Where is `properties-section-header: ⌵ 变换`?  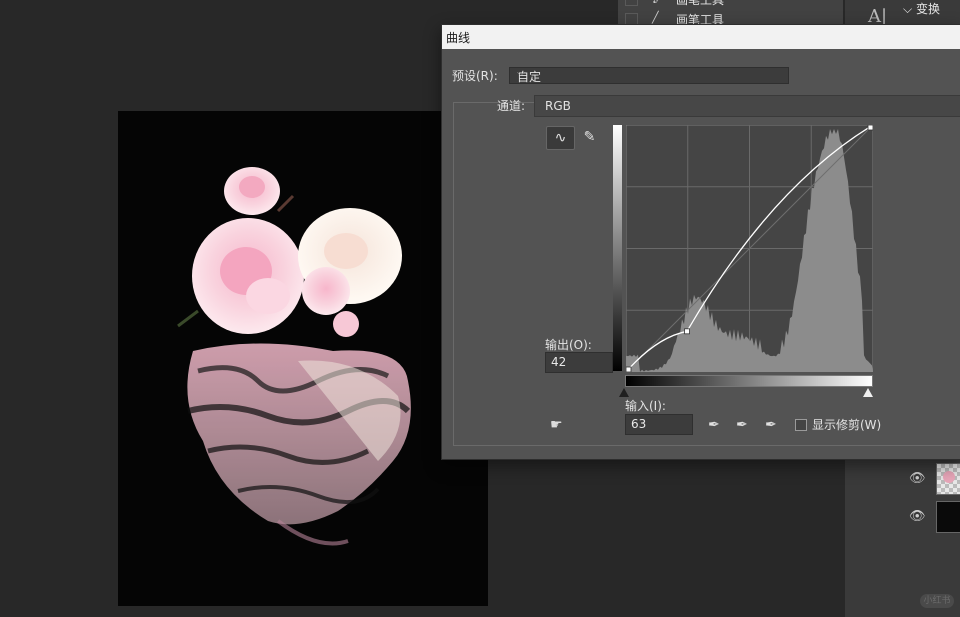 properties-section-header: ⌵ 变换 is located at coordinates (931, 8).